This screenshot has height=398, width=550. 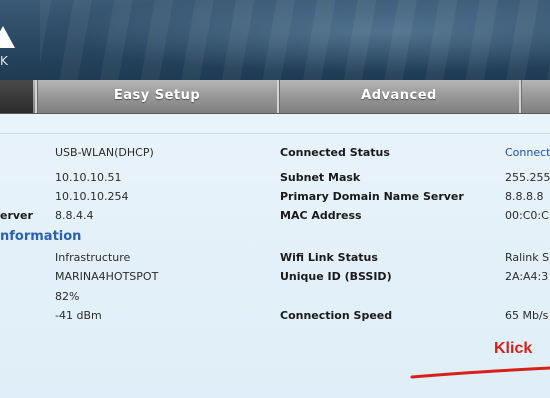 What do you see at coordinates (534, 96) in the screenshot?
I see `tab-next` at bounding box center [534, 96].